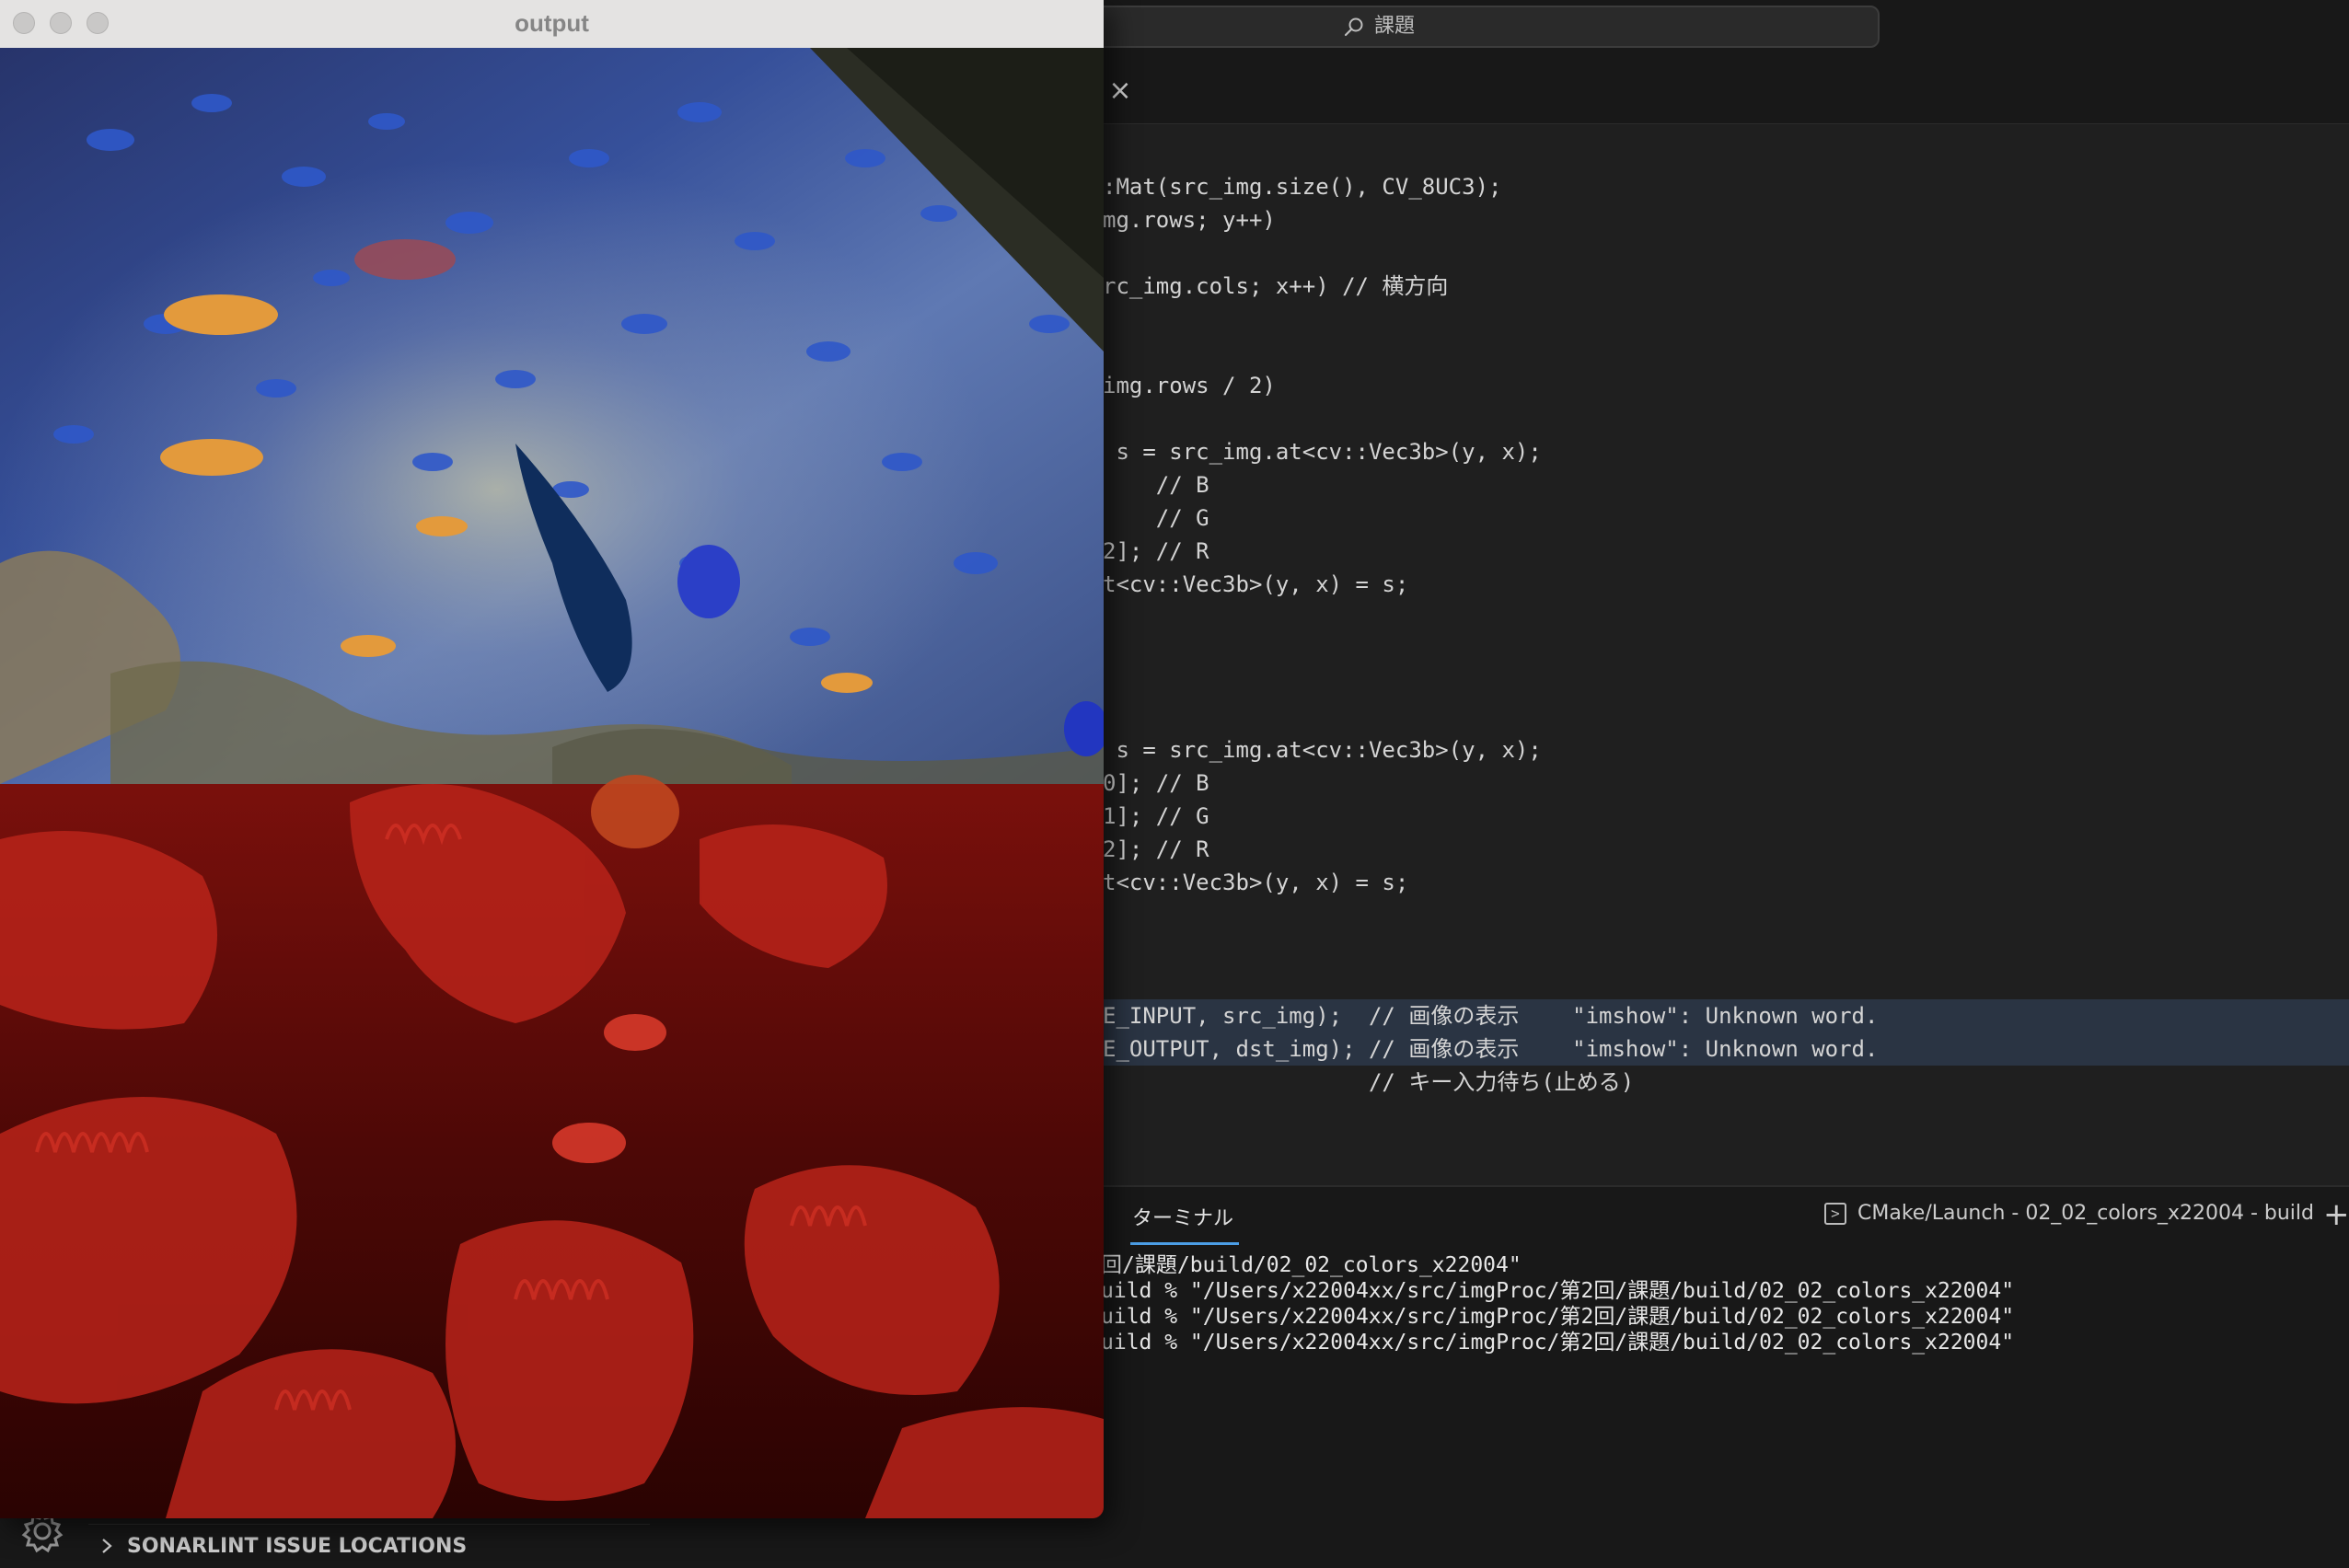  I want to click on search-icon, so click(1353, 27).